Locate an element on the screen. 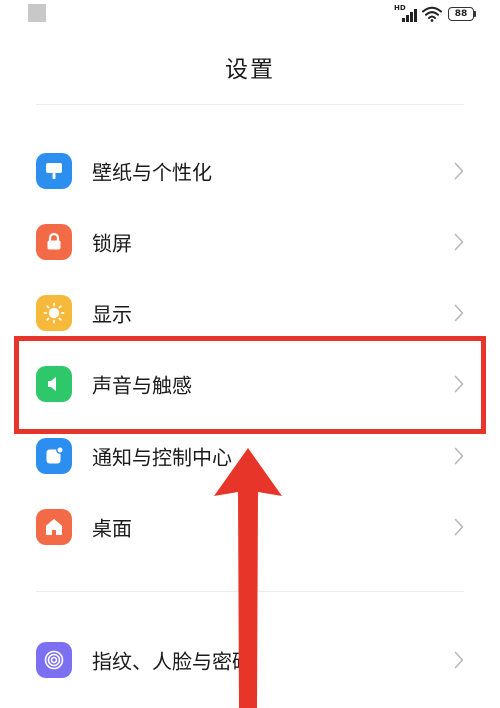 The image size is (500, 708). settings-item-label: 桌面 is located at coordinates (112, 528).